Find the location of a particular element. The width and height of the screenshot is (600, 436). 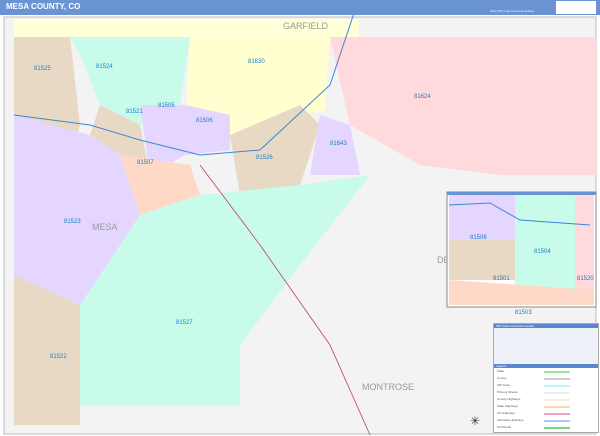

legend-item: State Highways is located at coordinates (546, 406).